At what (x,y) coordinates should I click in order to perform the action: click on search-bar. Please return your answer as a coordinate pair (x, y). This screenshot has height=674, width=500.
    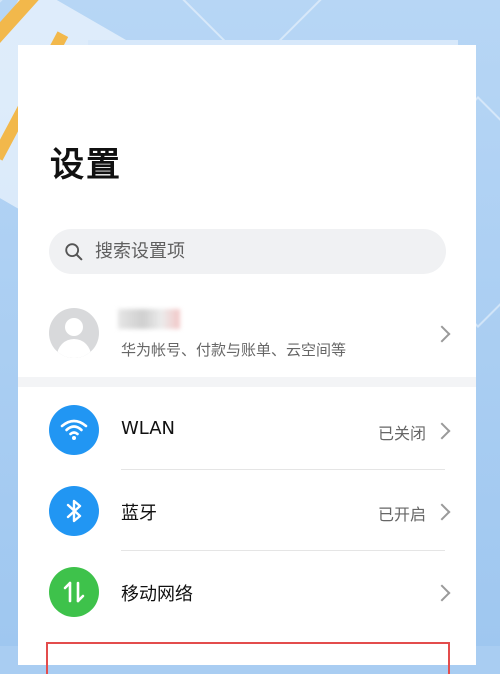
    Looking at the image, I should click on (247, 251).